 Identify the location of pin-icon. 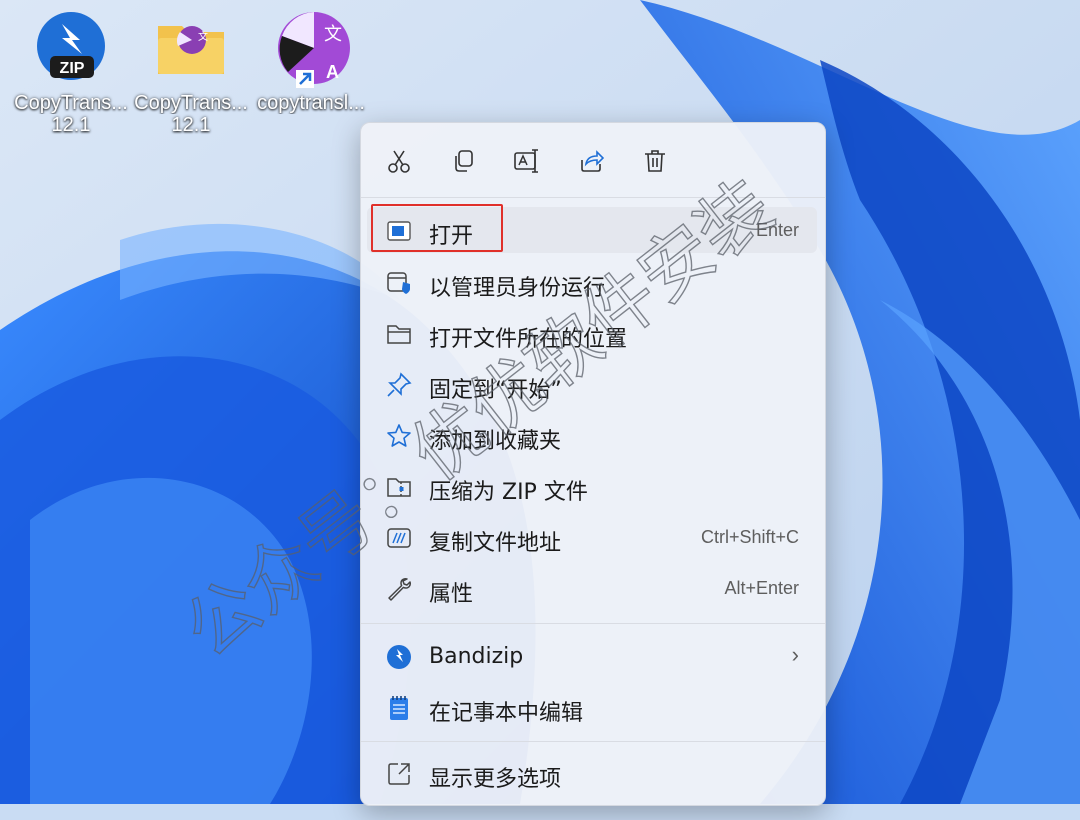
(399, 385).